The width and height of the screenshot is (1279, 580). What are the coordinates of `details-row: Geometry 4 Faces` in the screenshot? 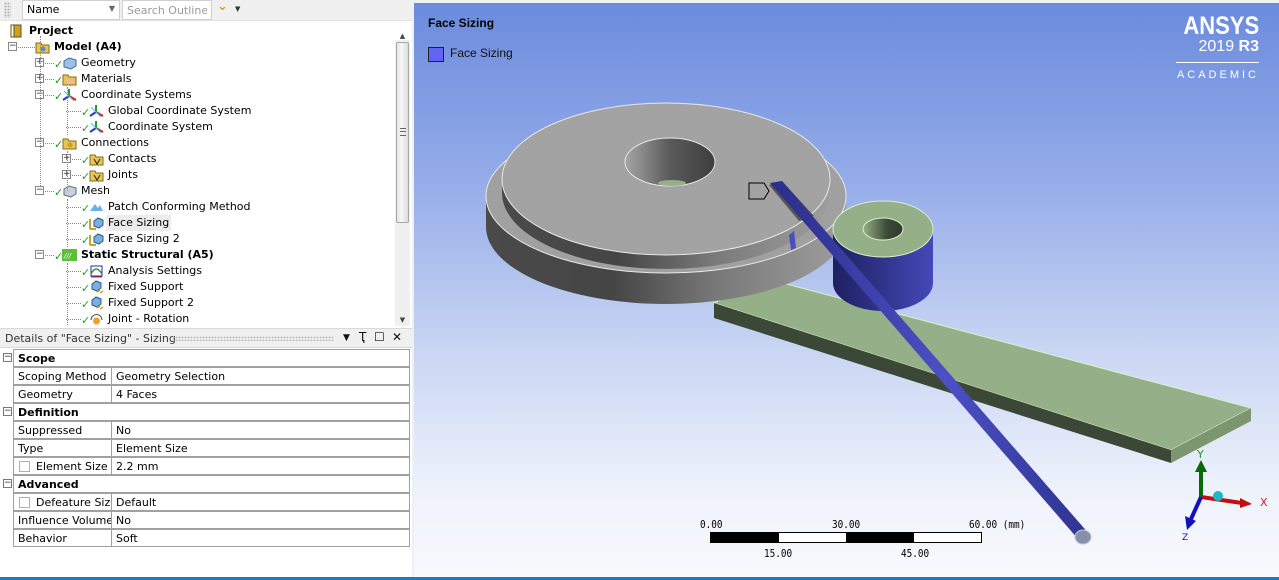 It's located at (206, 394).